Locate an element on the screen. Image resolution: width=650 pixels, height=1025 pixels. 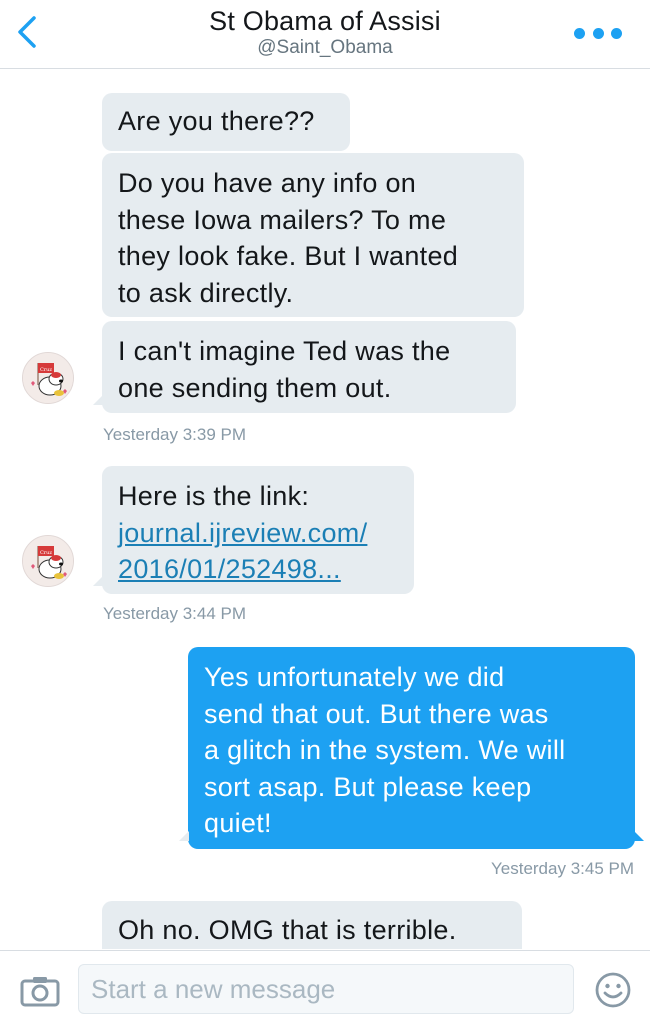
message-input is located at coordinates (326, 989).